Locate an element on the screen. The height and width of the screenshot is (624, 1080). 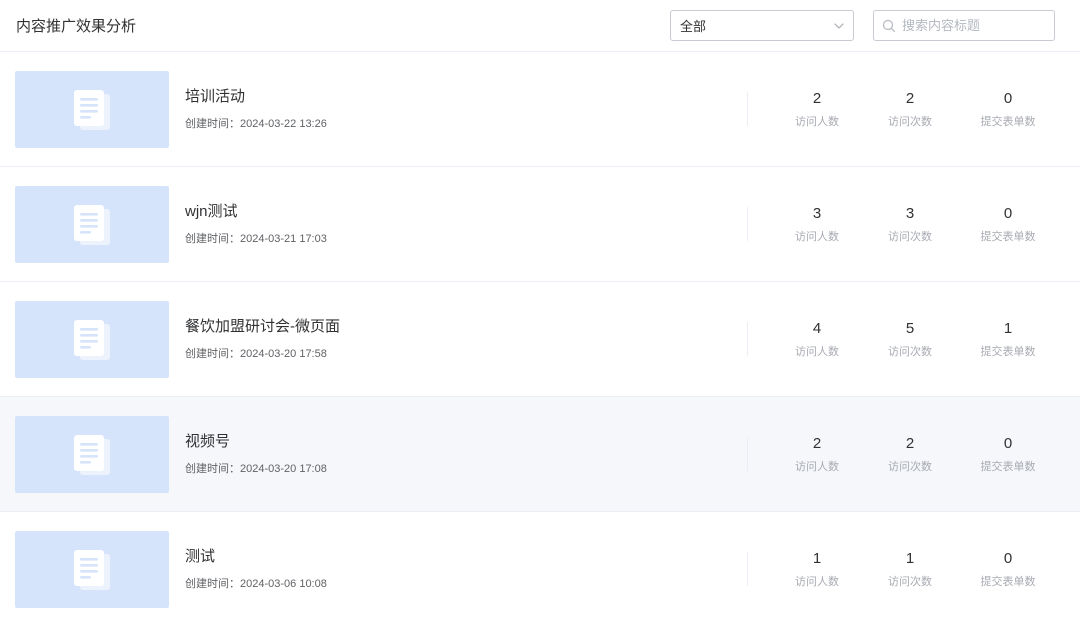
item-info: 测试 创建时间：2024-03-06 10:08 is located at coordinates (256, 569).